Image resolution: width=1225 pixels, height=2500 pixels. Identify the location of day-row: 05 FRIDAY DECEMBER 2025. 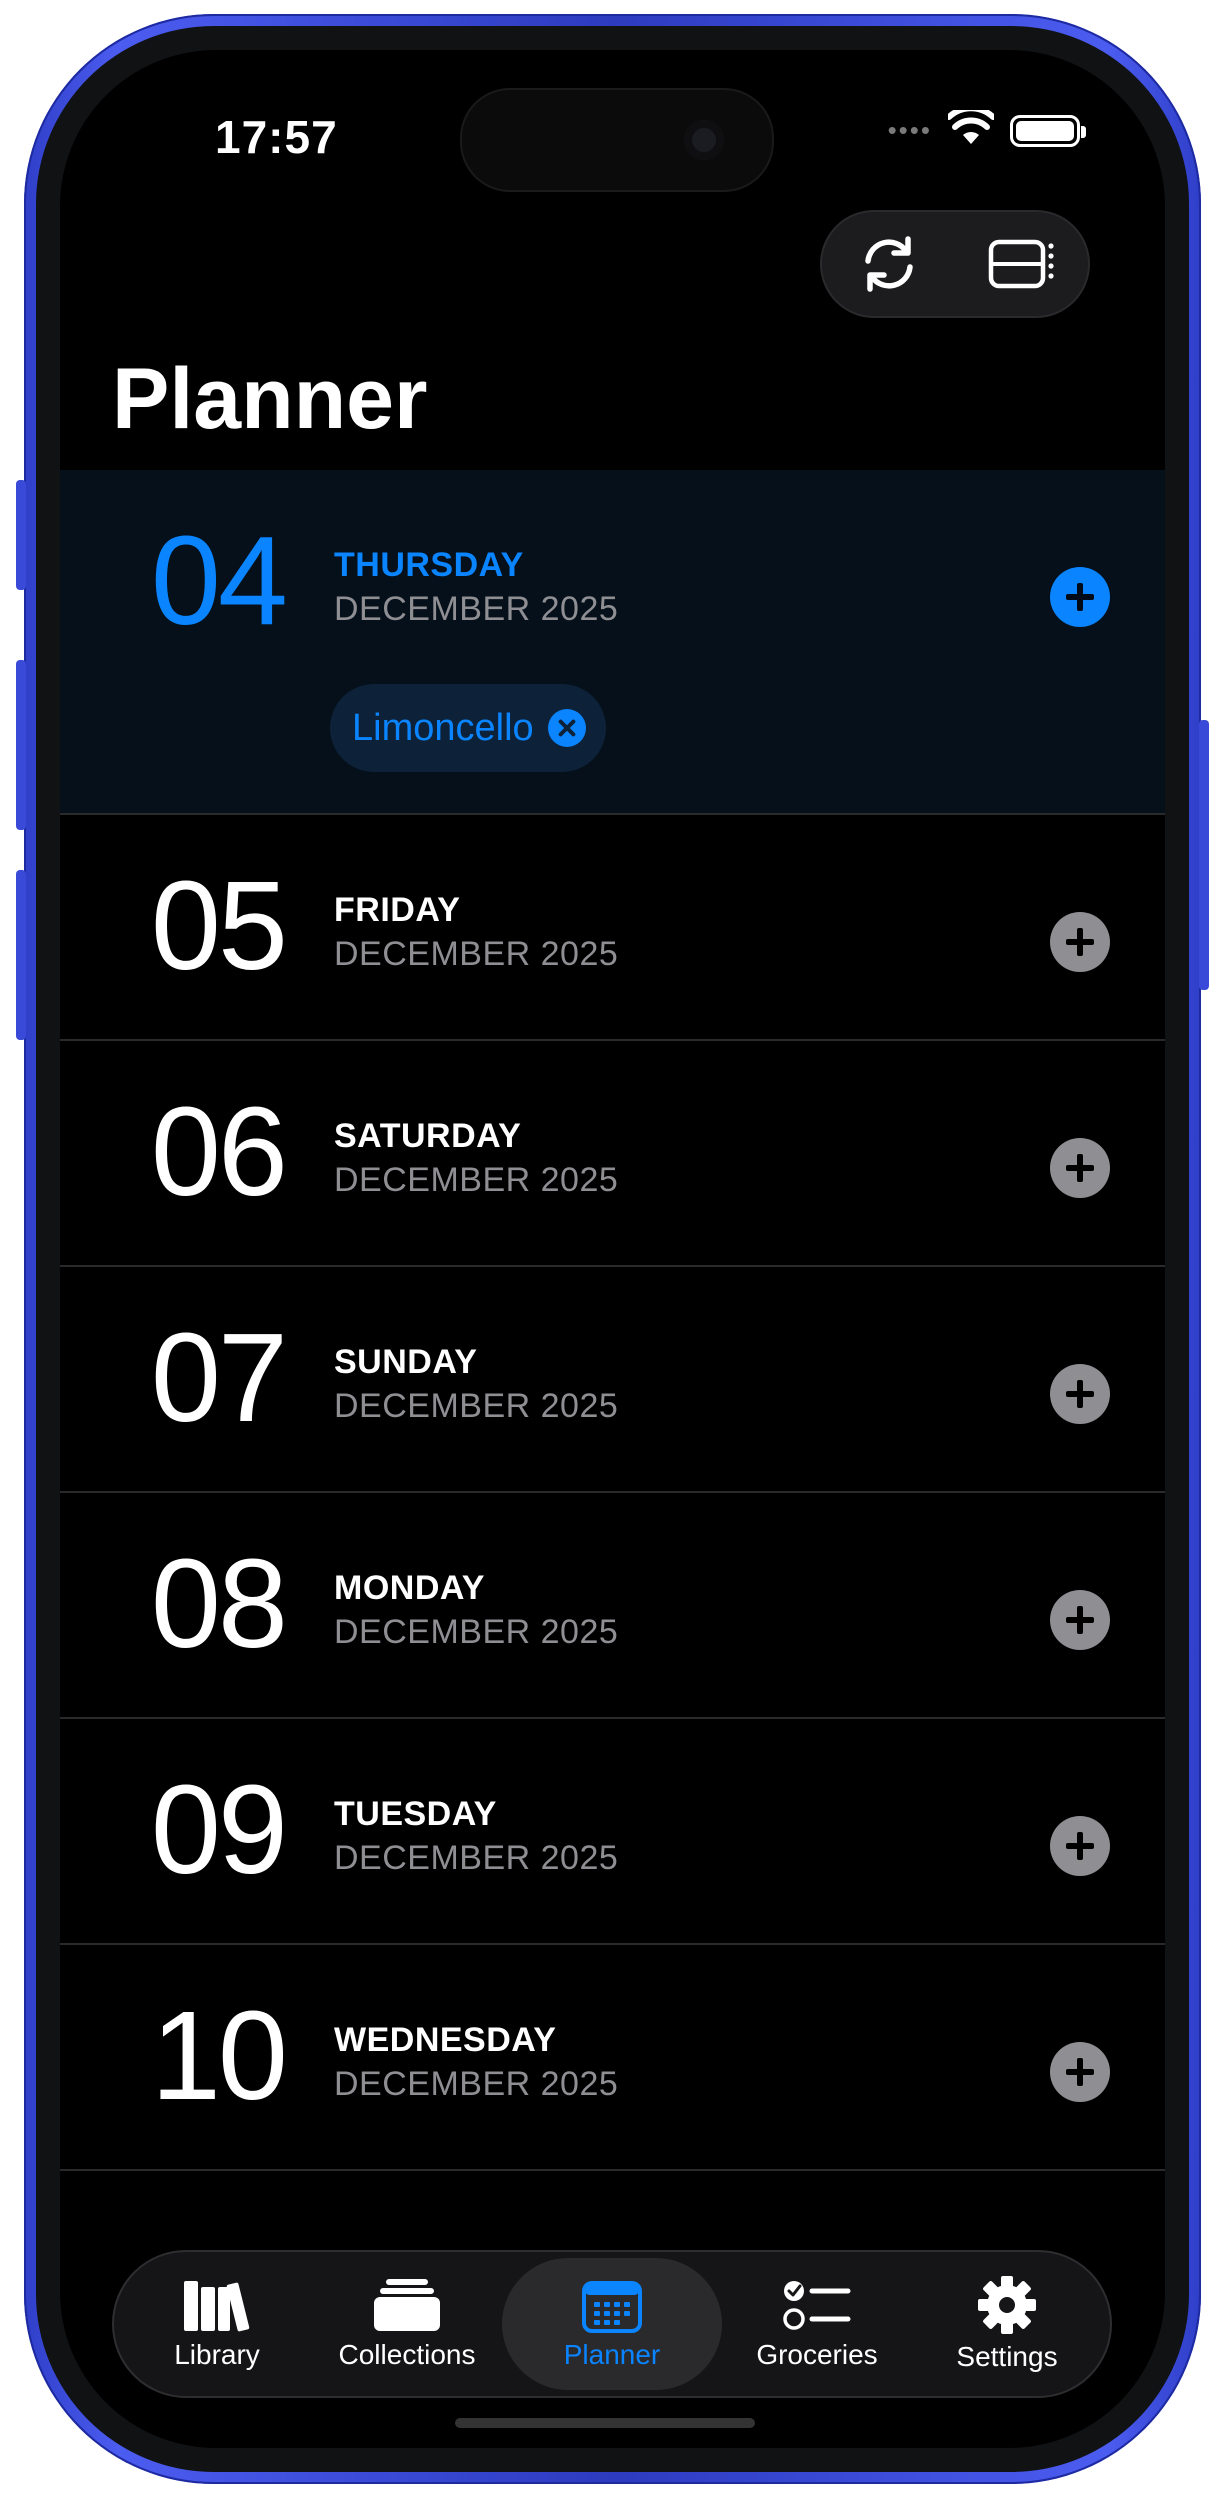
(612, 928).